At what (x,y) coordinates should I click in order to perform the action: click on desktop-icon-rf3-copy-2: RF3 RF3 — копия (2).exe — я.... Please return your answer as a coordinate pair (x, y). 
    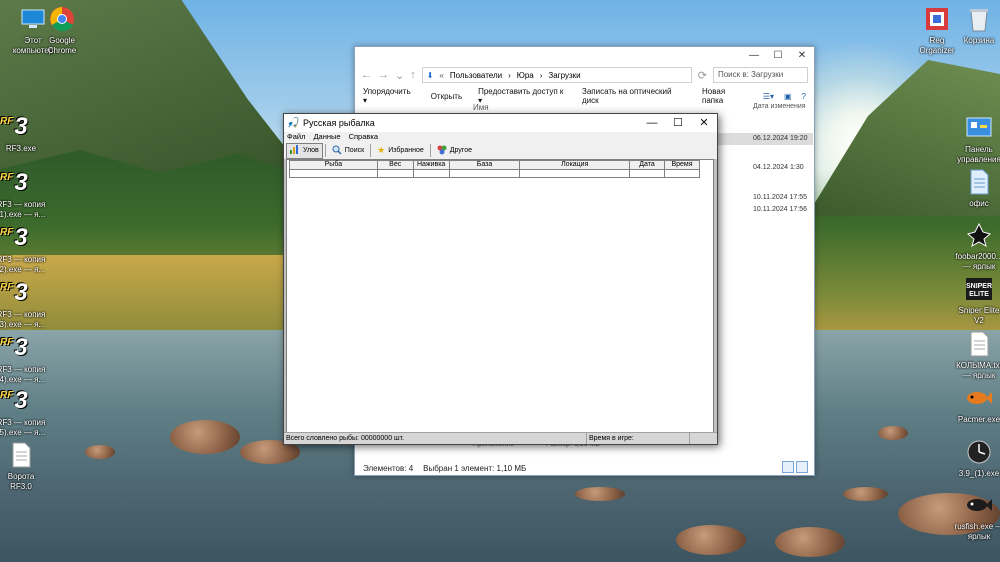
    Looking at the image, I should click on (27, 249).